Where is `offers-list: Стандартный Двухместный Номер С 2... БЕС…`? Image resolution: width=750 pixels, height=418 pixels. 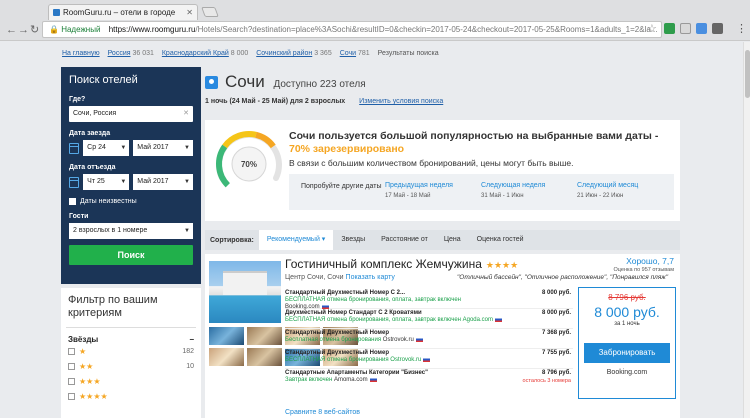
offers-list: Стандартный Двухместный Номер С 2... БЕС… is located at coordinates (429, 339).